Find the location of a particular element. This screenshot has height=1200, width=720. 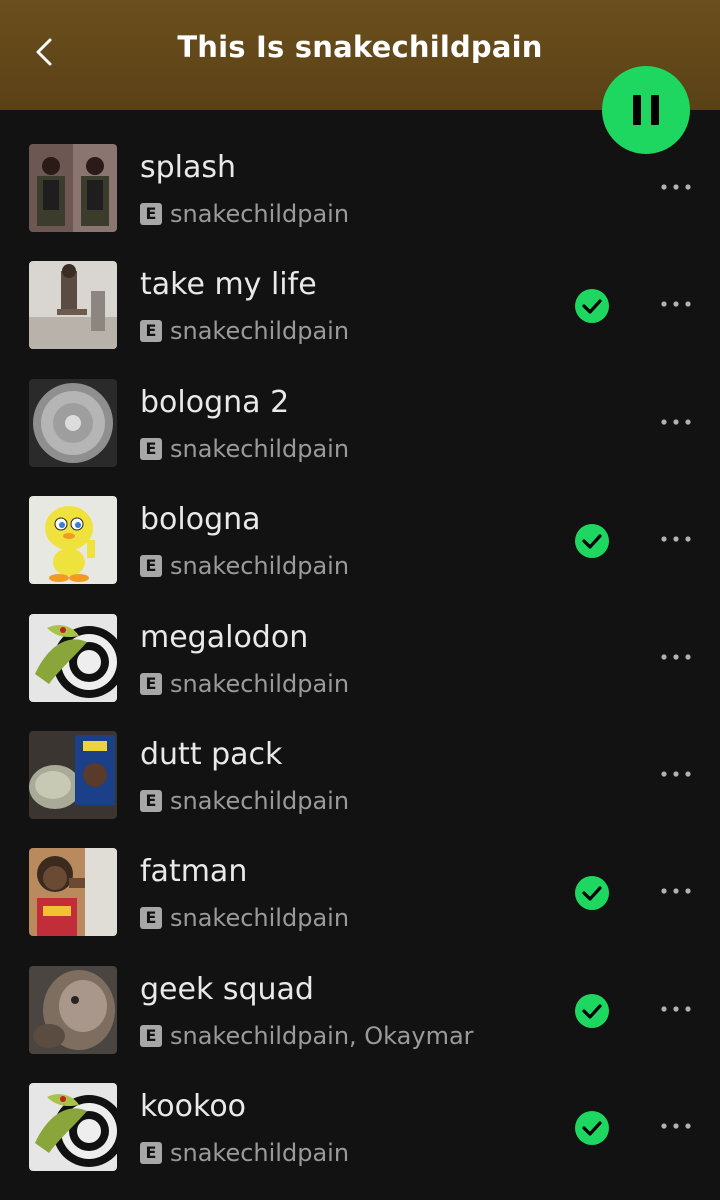

track-row: splash E snakechildpain is located at coordinates (360, 186).